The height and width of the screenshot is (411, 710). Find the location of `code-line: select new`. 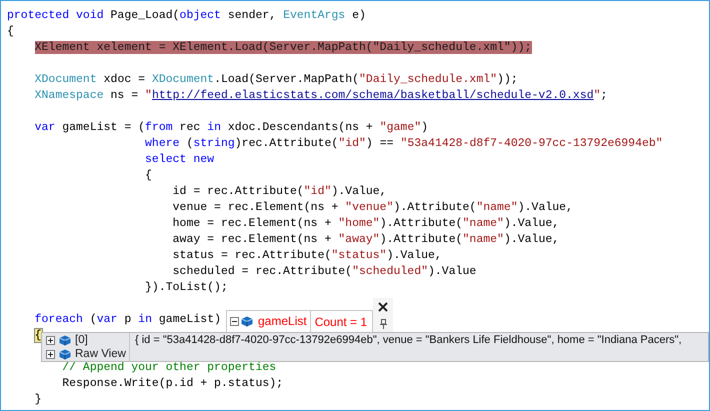

code-line: select new is located at coordinates (179, 159).